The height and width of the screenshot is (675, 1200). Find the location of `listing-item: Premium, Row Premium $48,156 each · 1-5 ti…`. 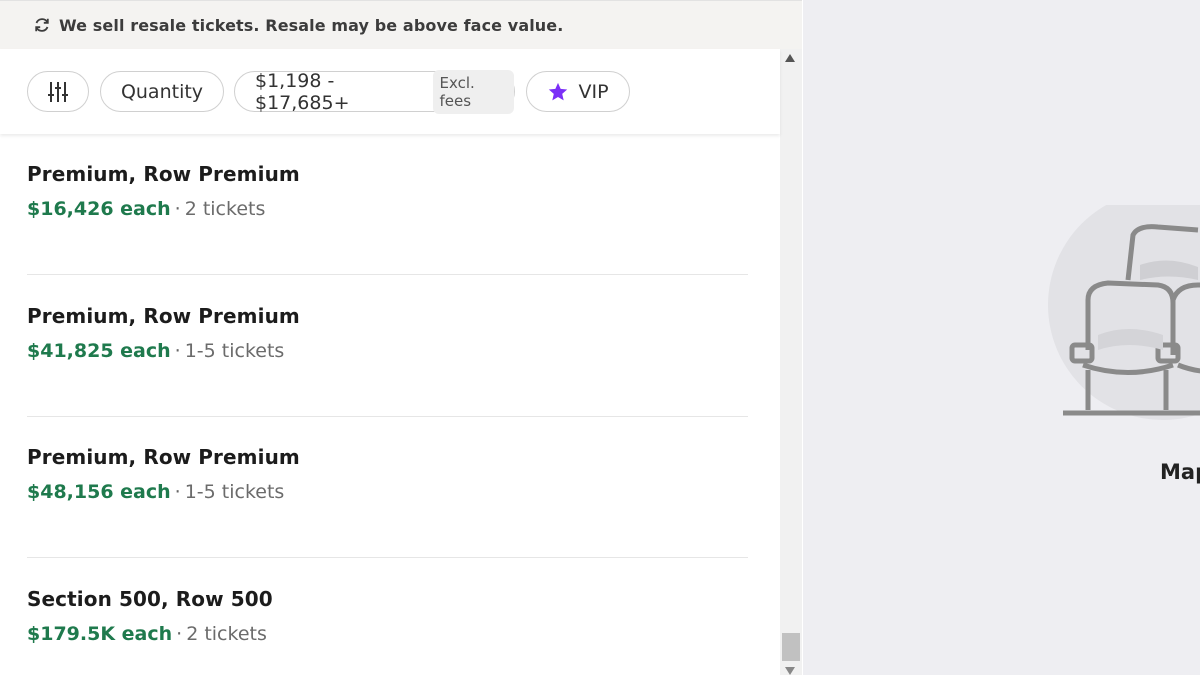

listing-item: Premium, Row Premium $48,156 each · 1-5 ti… is located at coordinates (387, 487).